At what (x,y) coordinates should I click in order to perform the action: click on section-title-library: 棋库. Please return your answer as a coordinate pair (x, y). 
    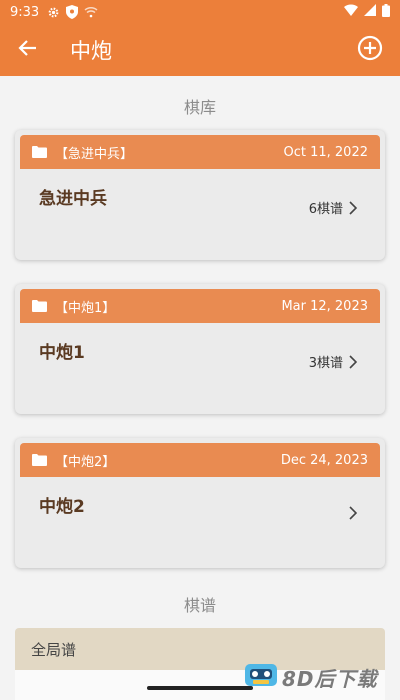
    Looking at the image, I should click on (199, 107).